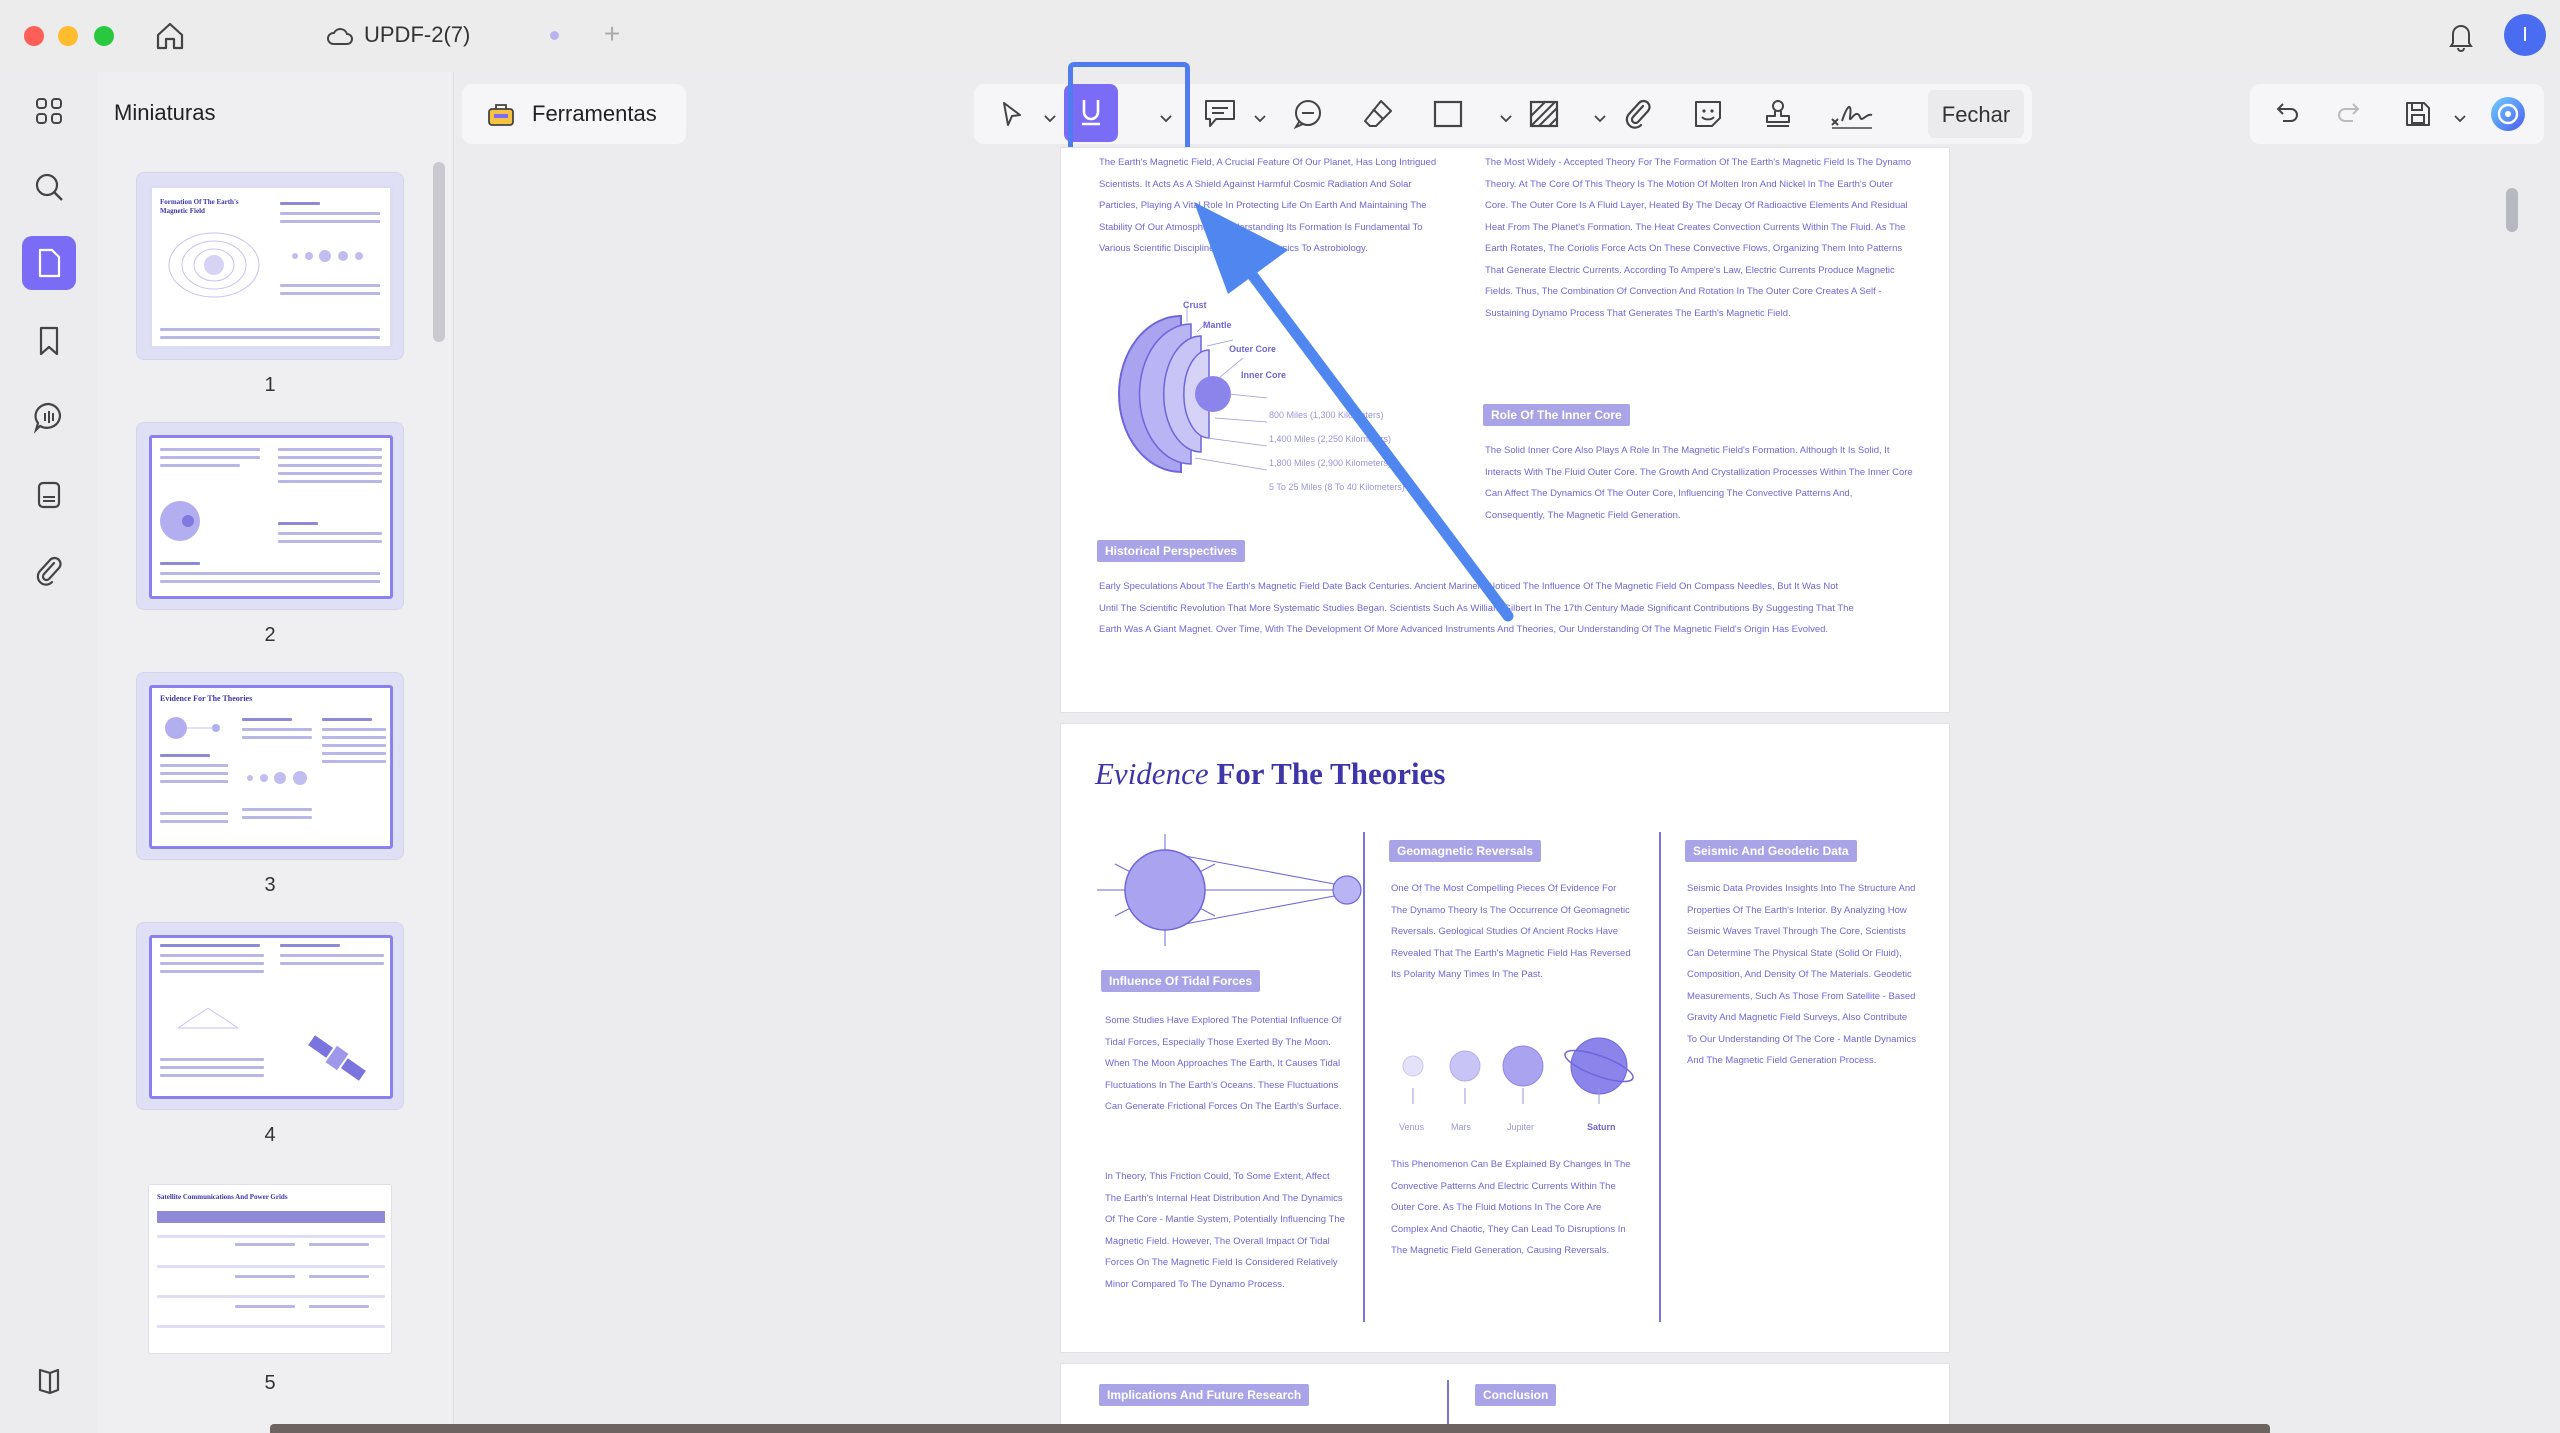  What do you see at coordinates (417, 35) in the screenshot?
I see `document-tab-title: UPDF-2(7)` at bounding box center [417, 35].